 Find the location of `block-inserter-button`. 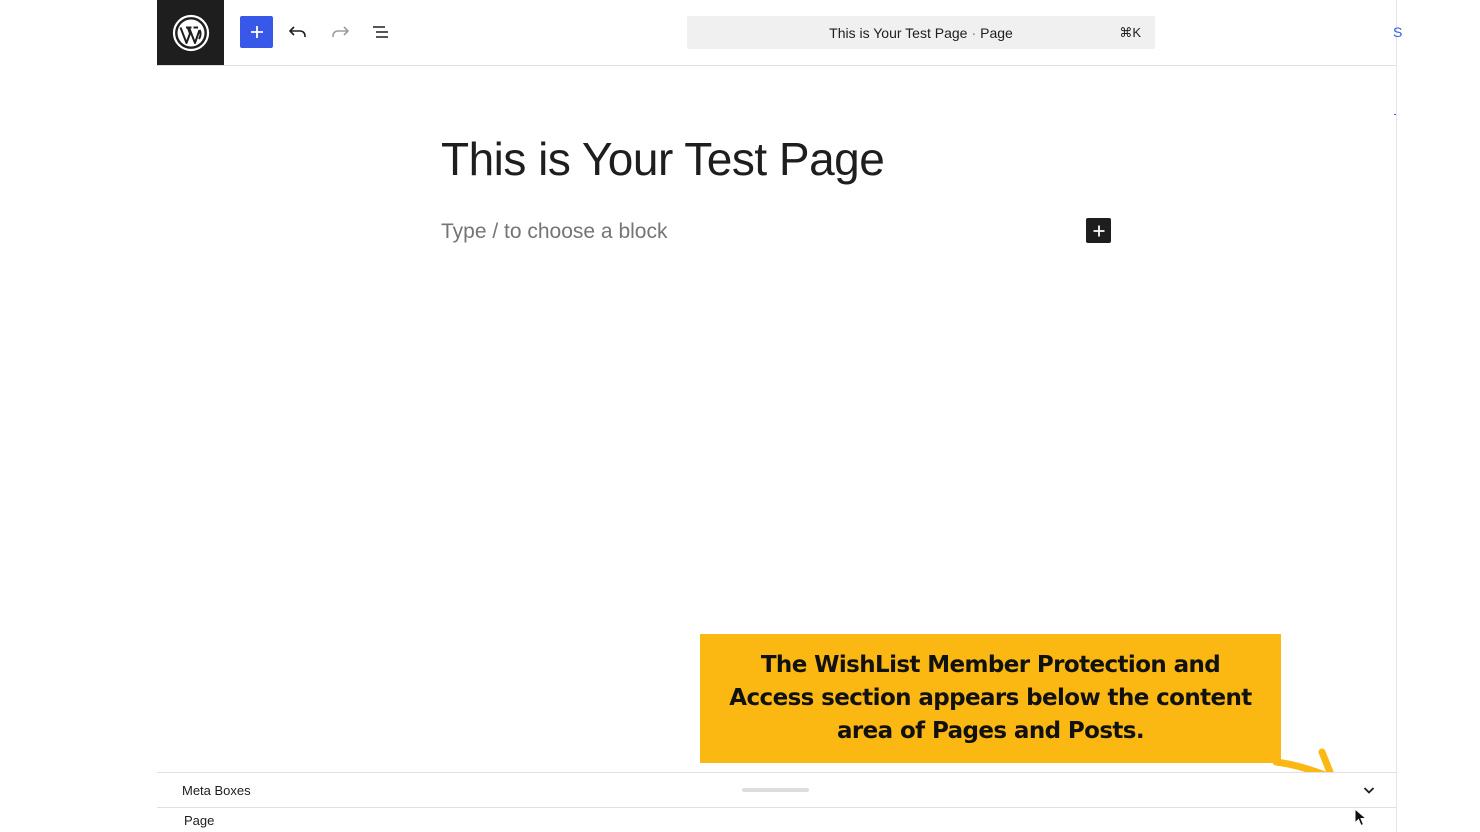

block-inserter-button is located at coordinates (1098, 230).